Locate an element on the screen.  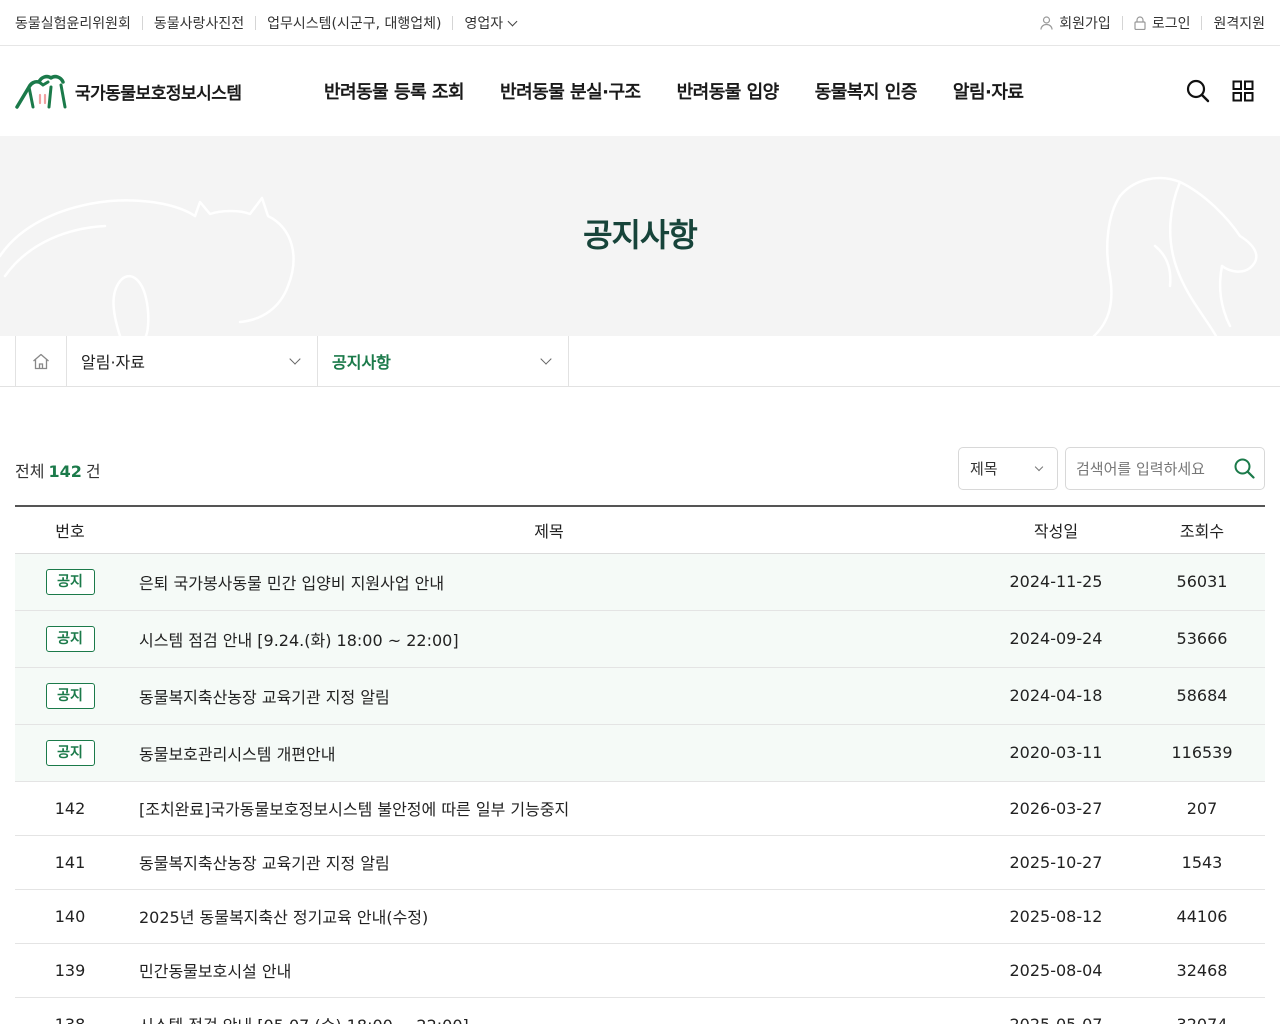
row-title-cell: [조치완료]국가동물보호정보시스템 불안정에 따른 일부 기능중지 is located at coordinates (549, 808).